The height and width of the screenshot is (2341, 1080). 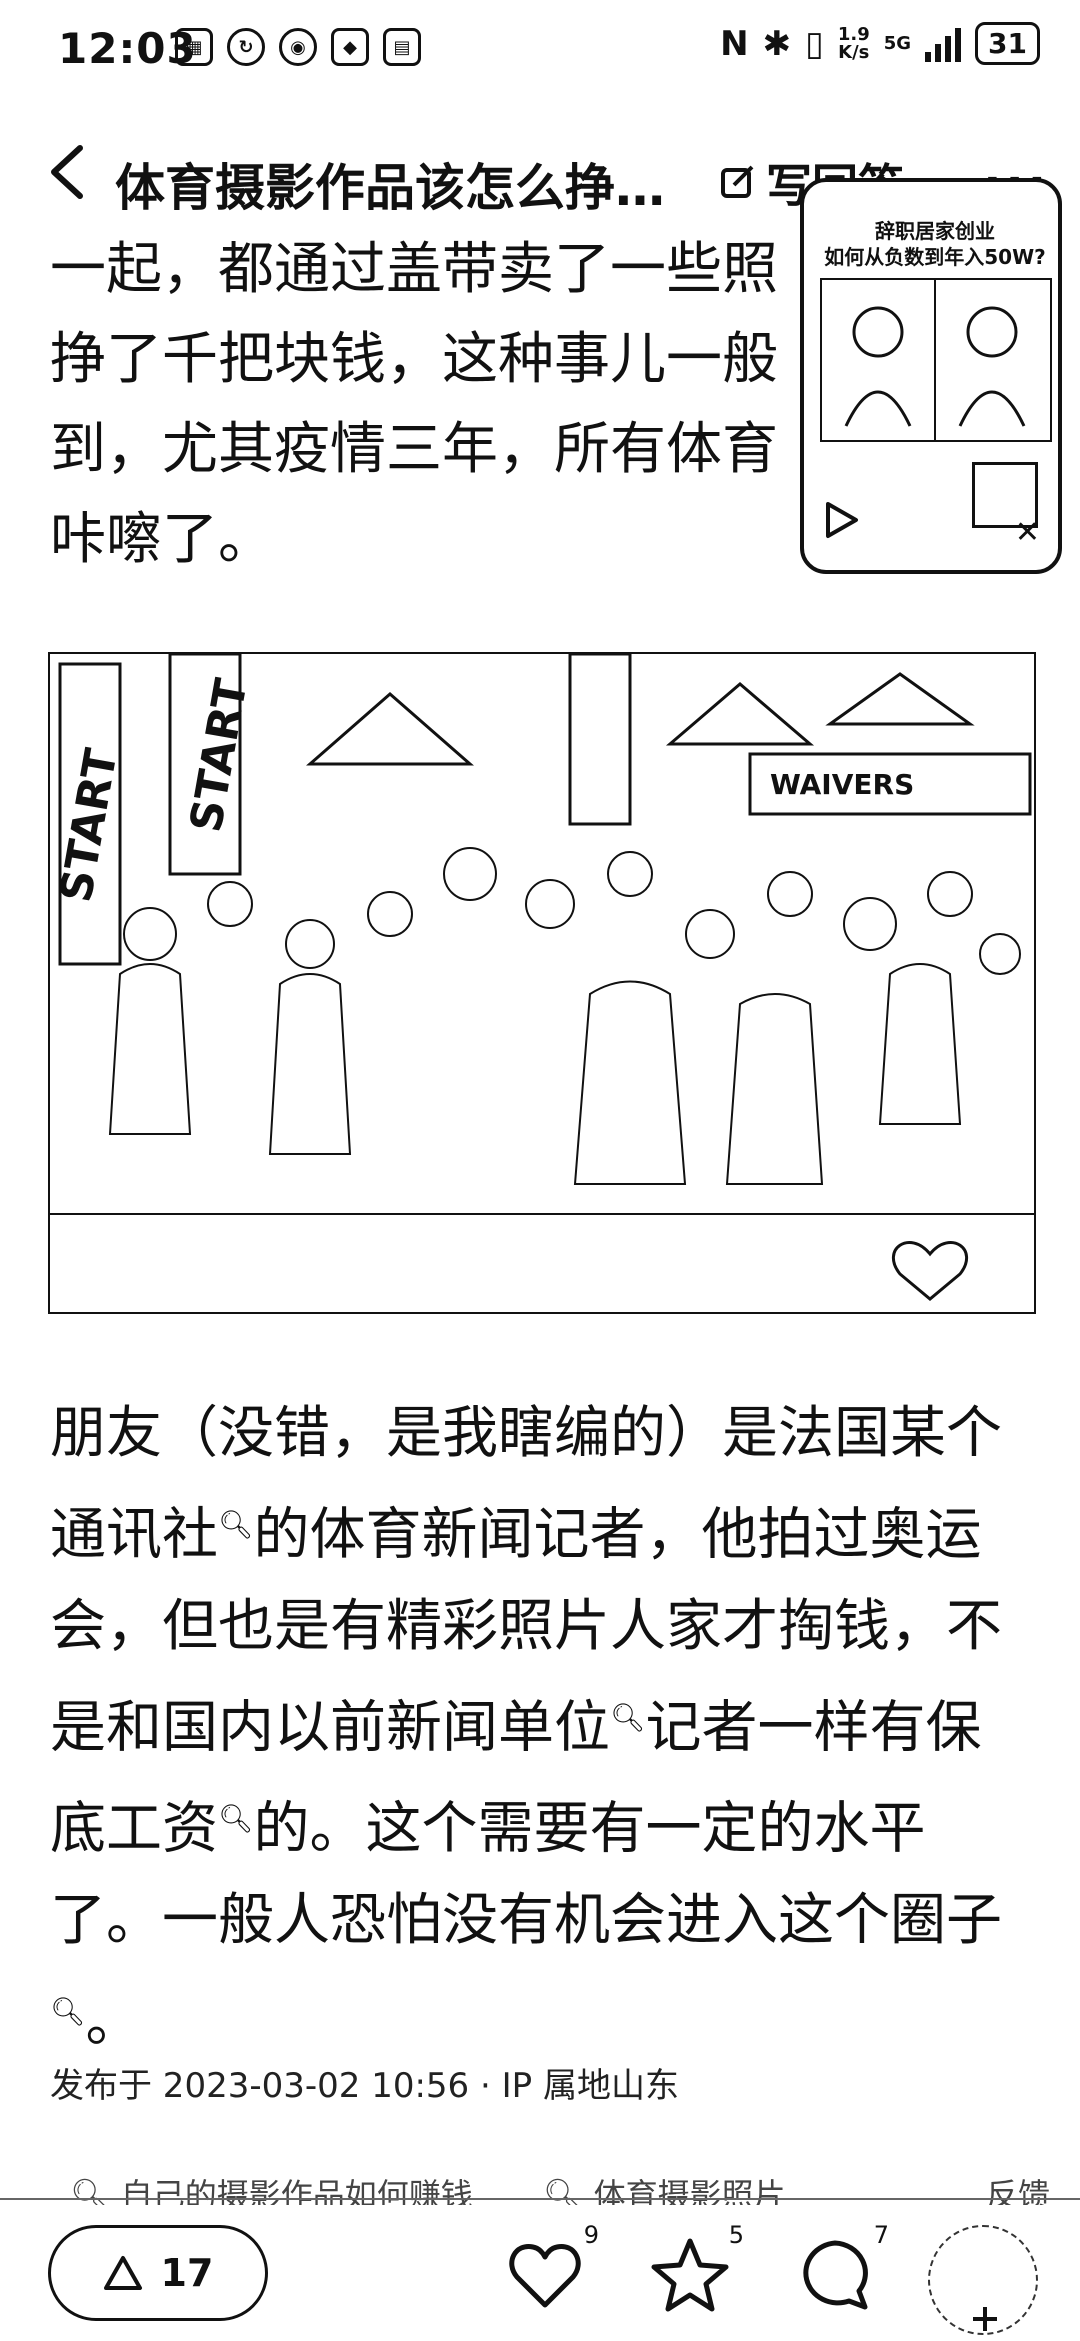 I want to click on comment-bubble-icon, so click(x=835, y=2275).